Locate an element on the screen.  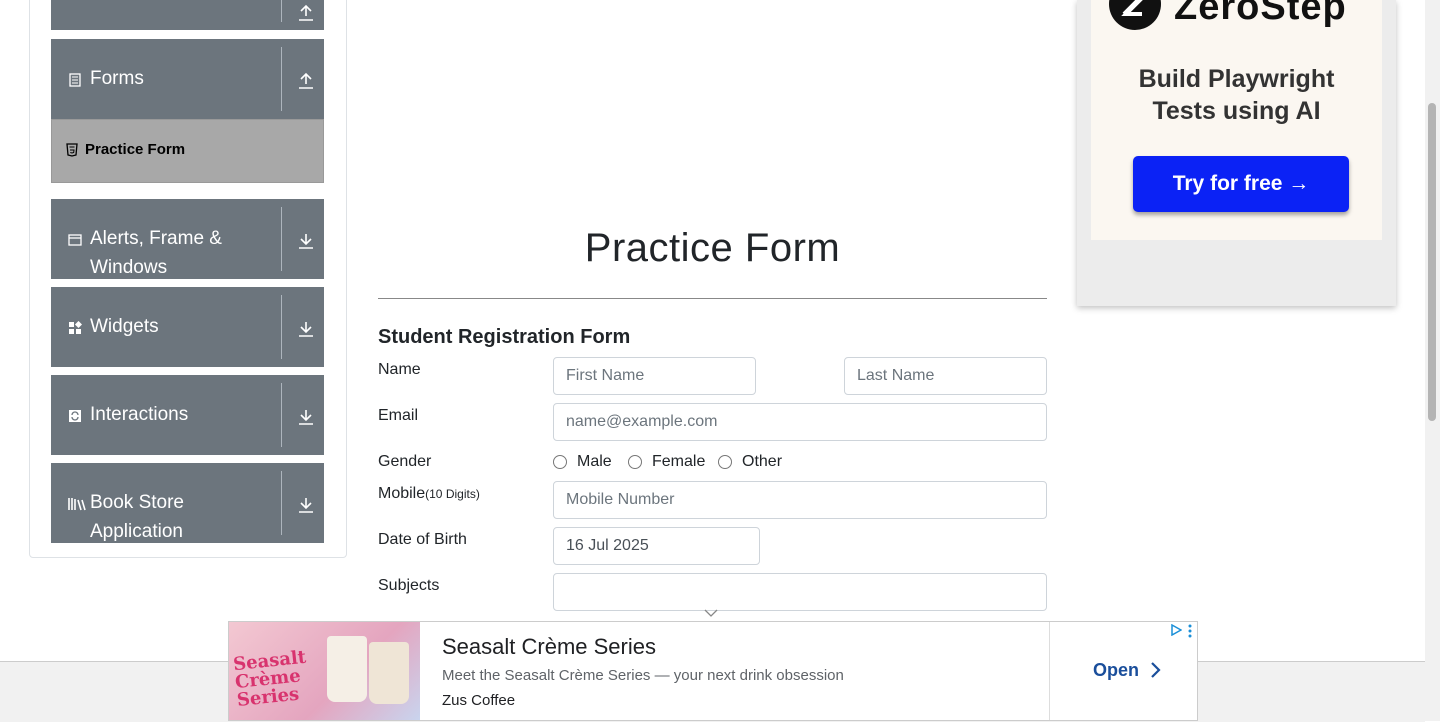
email-label: Email is located at coordinates (398, 415).